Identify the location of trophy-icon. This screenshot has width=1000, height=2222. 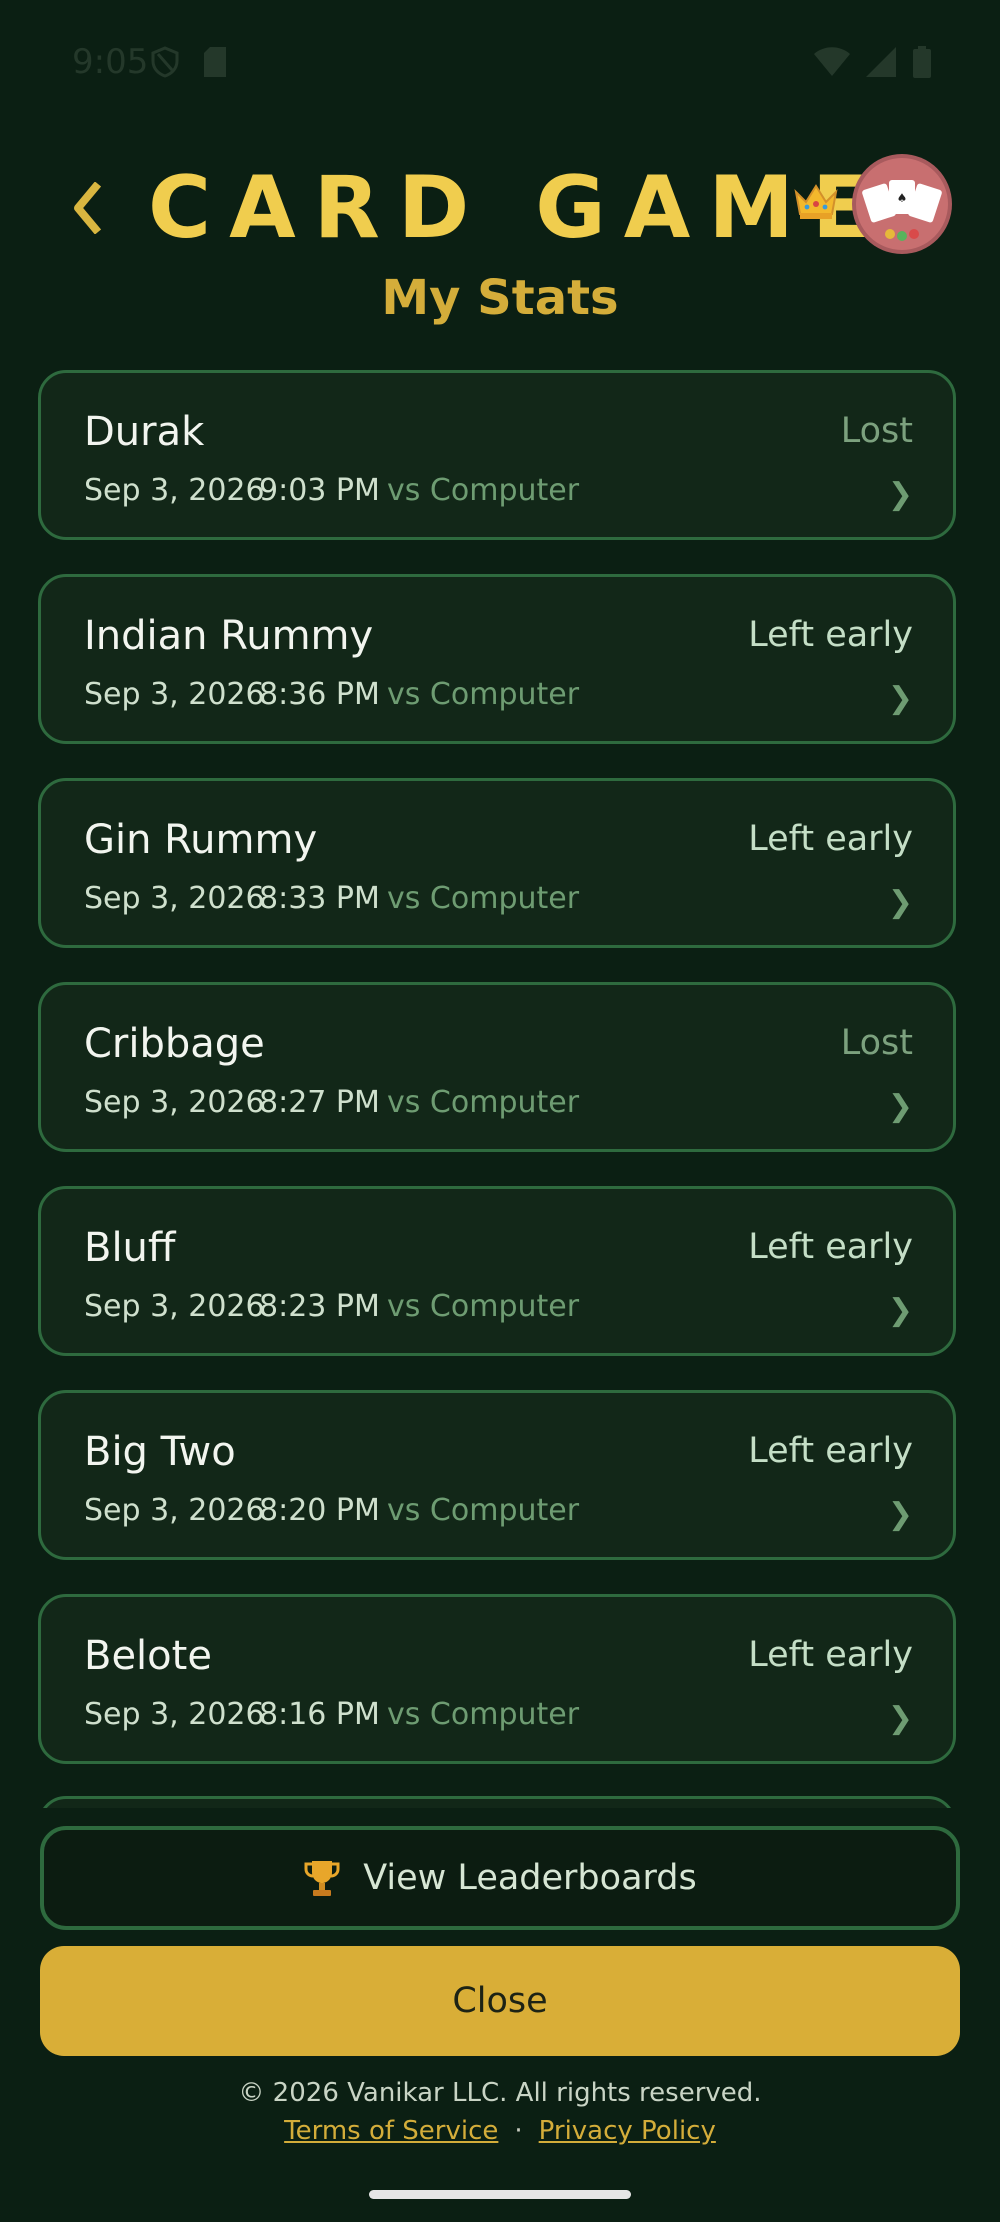
(322, 1878).